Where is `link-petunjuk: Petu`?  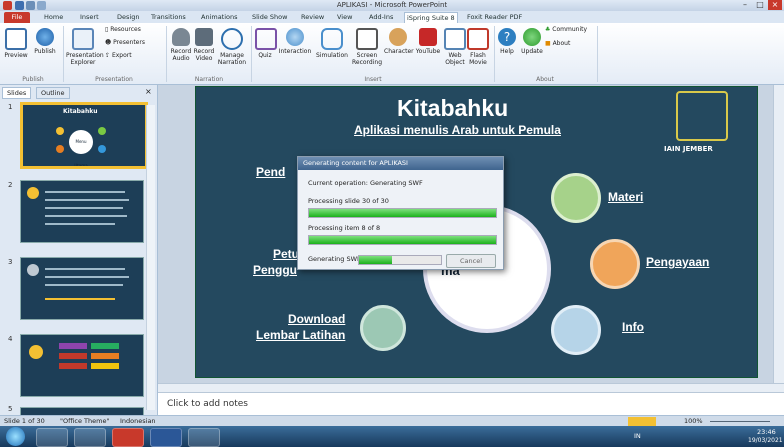
link-petunjuk: Petu is located at coordinates (286, 254).